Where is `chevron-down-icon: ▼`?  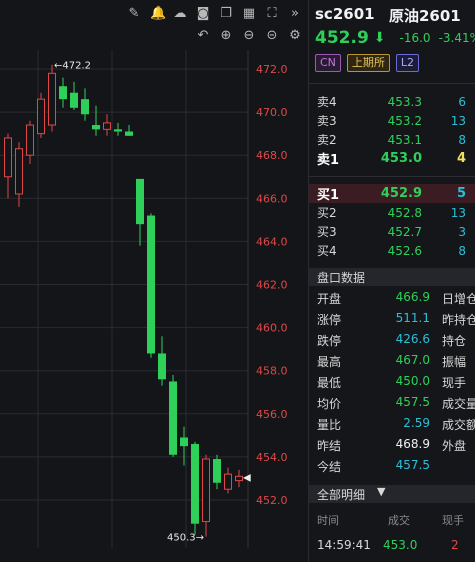
chevron-down-icon: ▼ is located at coordinates (381, 491).